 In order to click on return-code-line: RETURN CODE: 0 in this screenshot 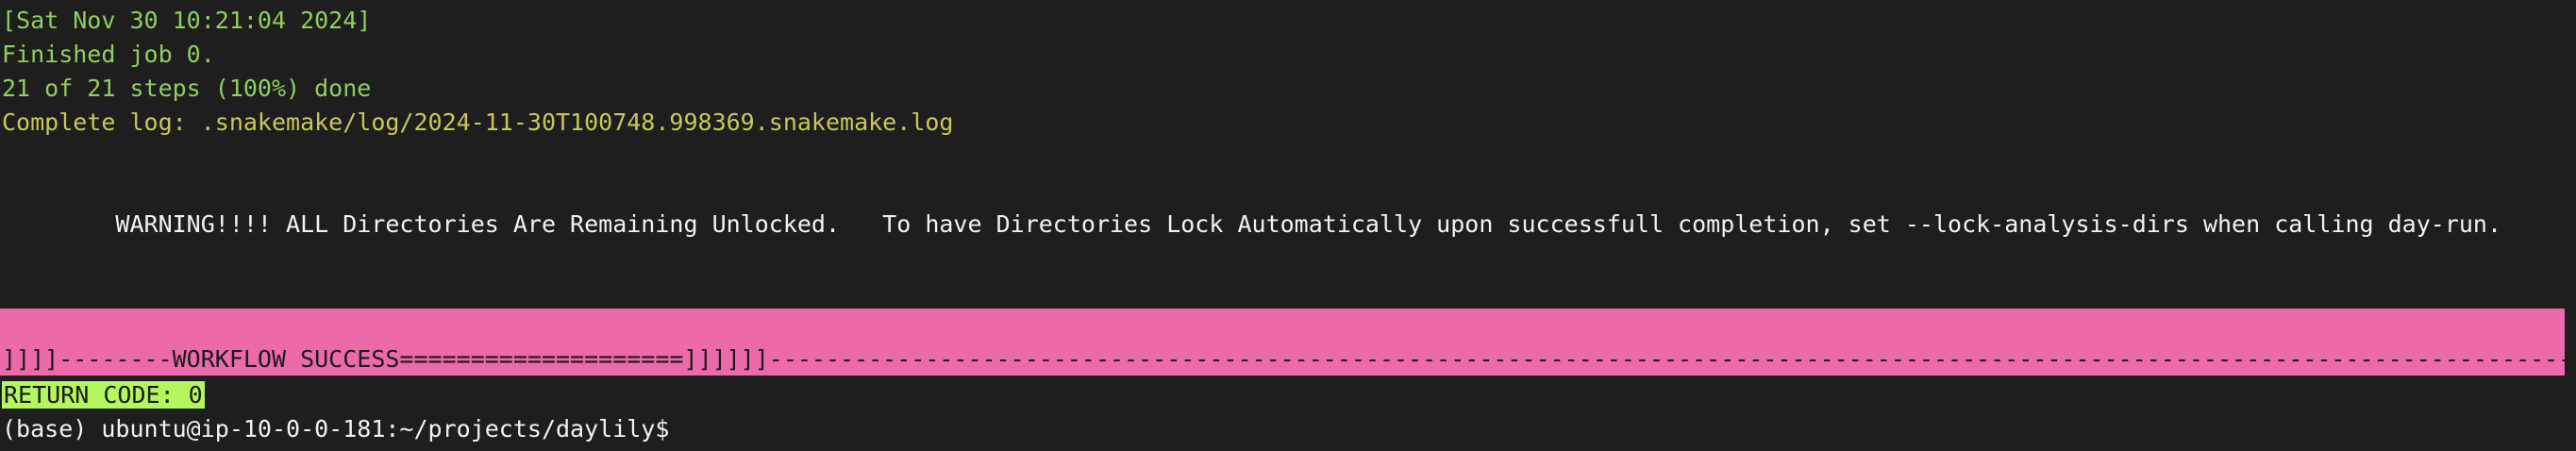, I will do `click(103, 395)`.